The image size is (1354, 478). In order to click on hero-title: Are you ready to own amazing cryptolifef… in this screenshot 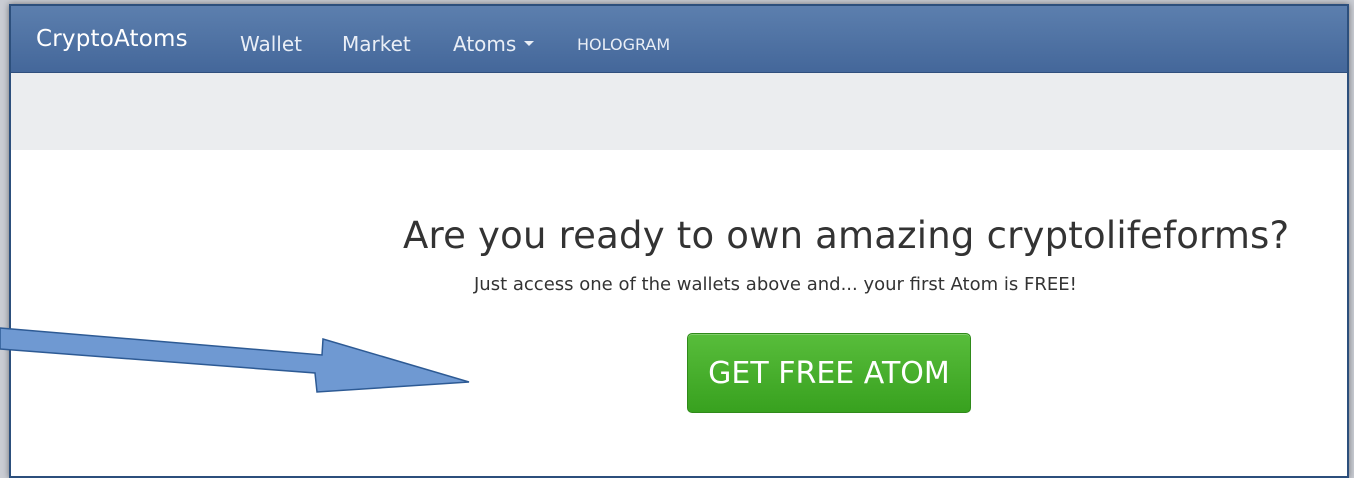, I will do `click(846, 235)`.